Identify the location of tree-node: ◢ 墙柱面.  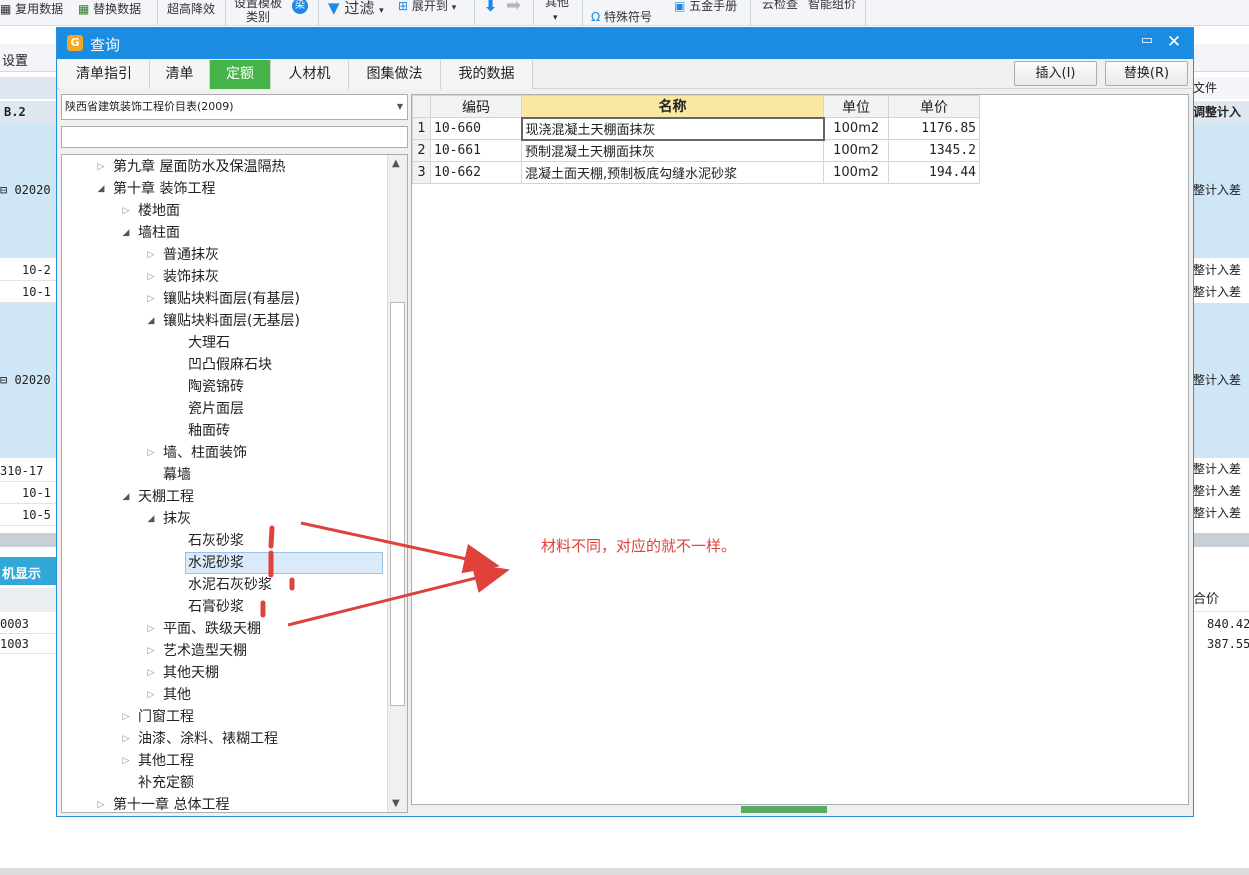
(224, 233).